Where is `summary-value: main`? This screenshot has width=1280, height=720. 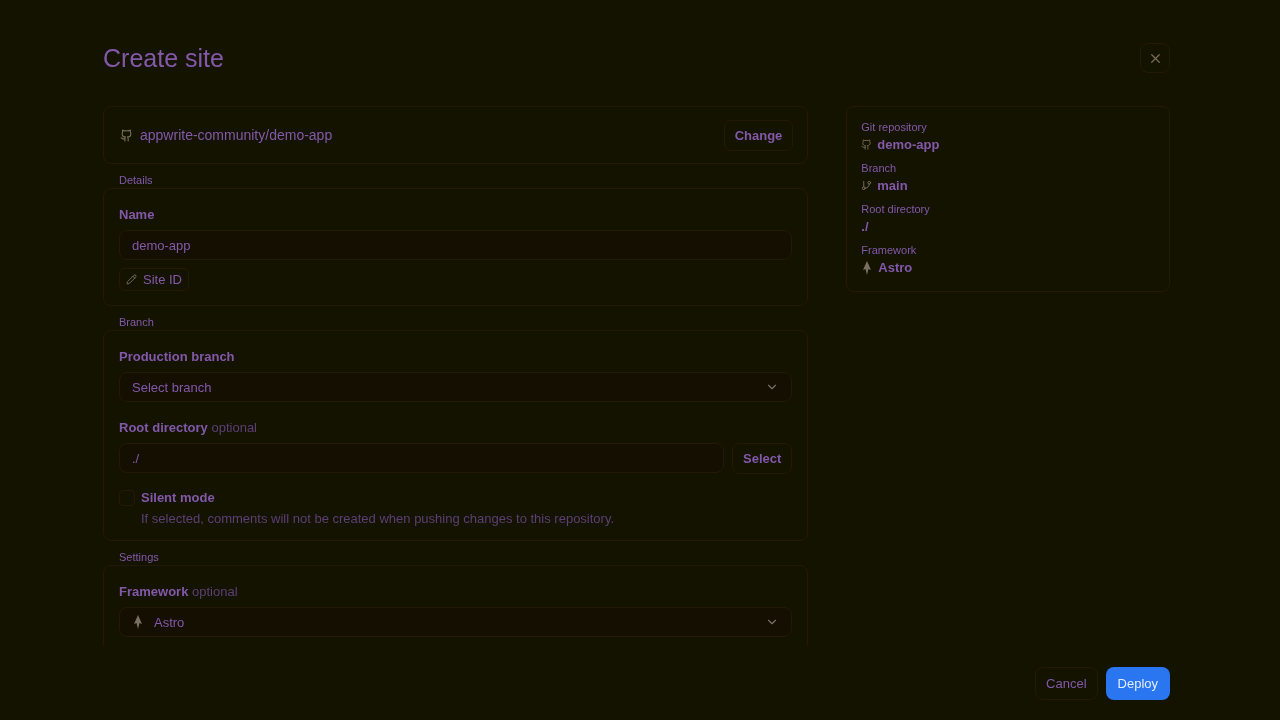 summary-value: main is located at coordinates (1008, 185).